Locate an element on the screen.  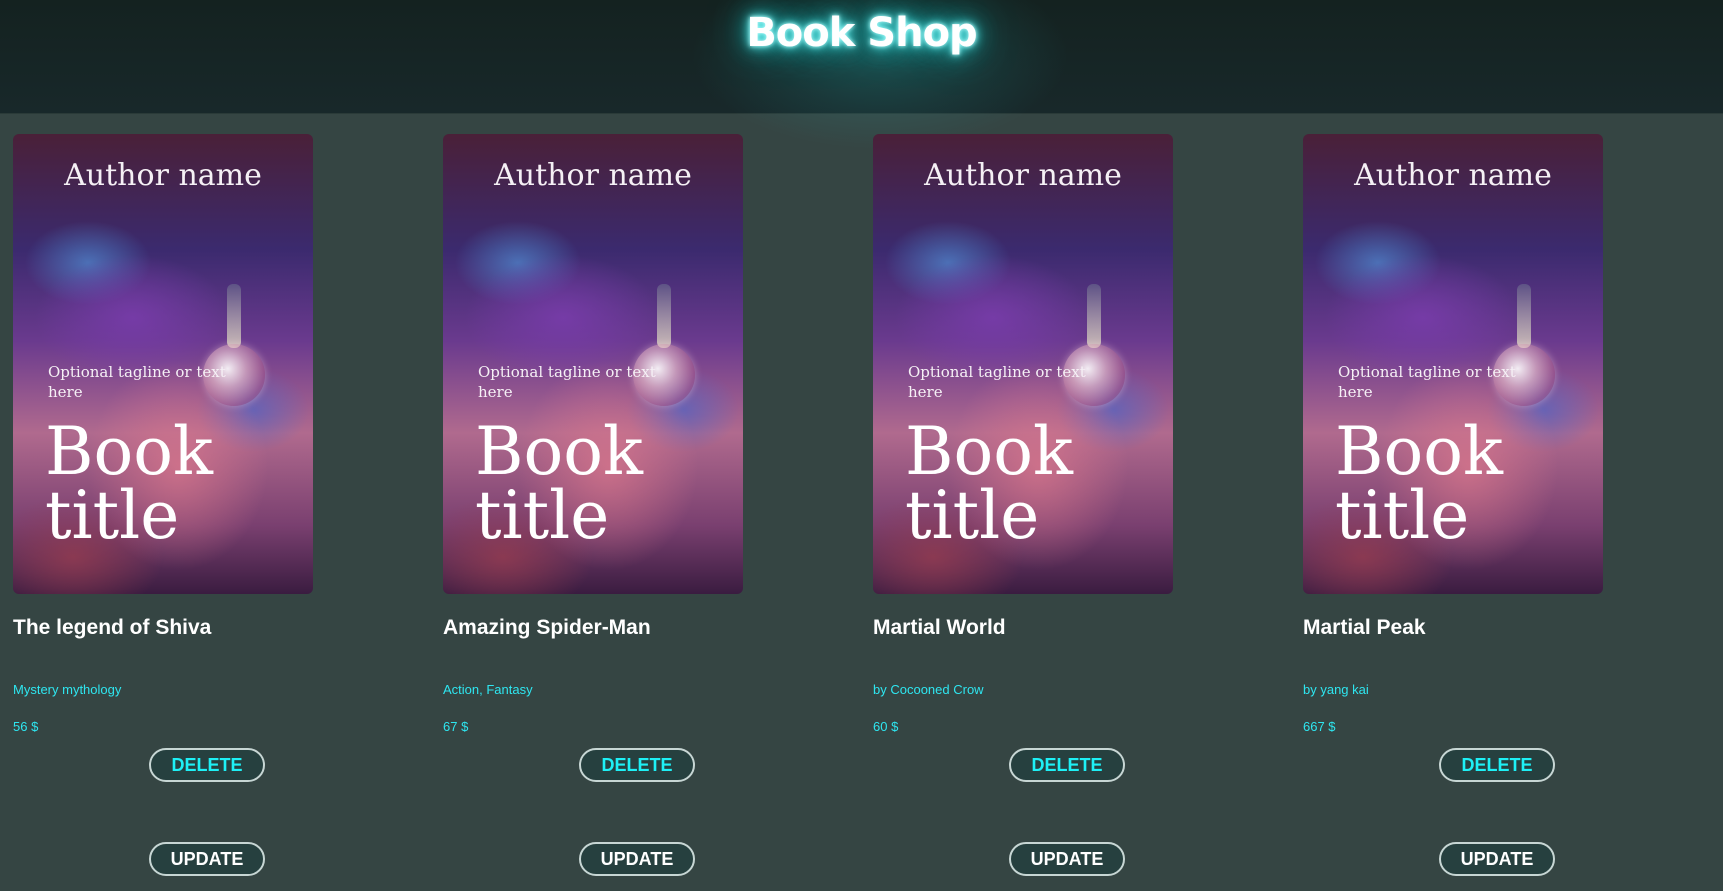
book-name: Martial World is located at coordinates (939, 627).